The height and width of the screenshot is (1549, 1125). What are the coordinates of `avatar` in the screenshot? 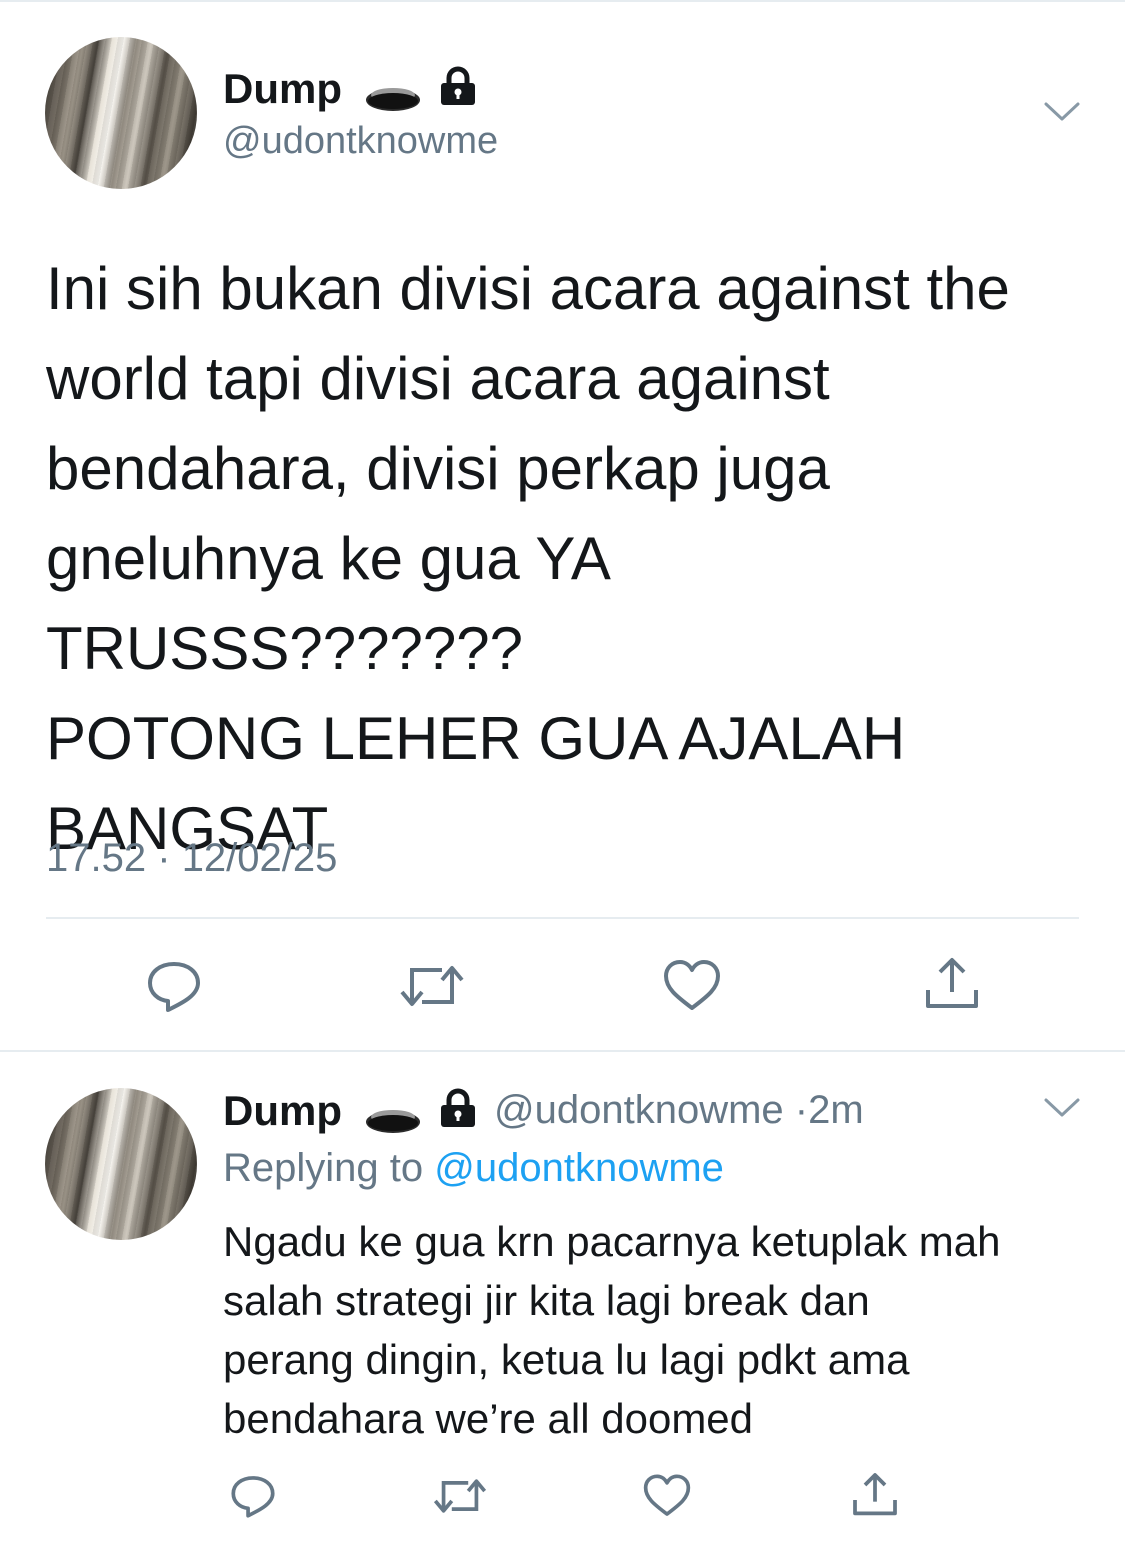 It's located at (121, 113).